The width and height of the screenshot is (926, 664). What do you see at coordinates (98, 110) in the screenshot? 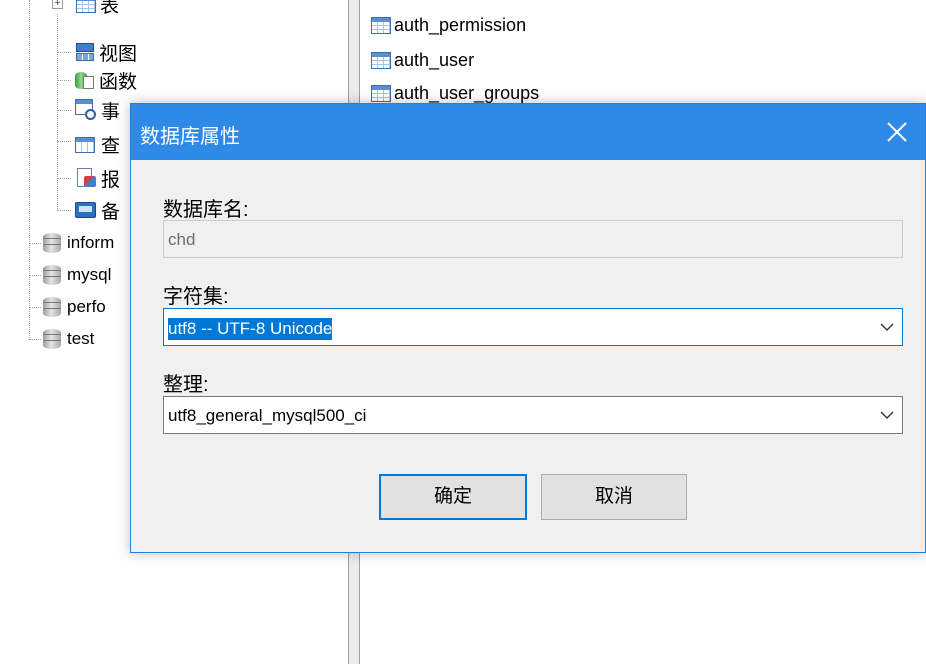
I see `tree-node-events: 事` at bounding box center [98, 110].